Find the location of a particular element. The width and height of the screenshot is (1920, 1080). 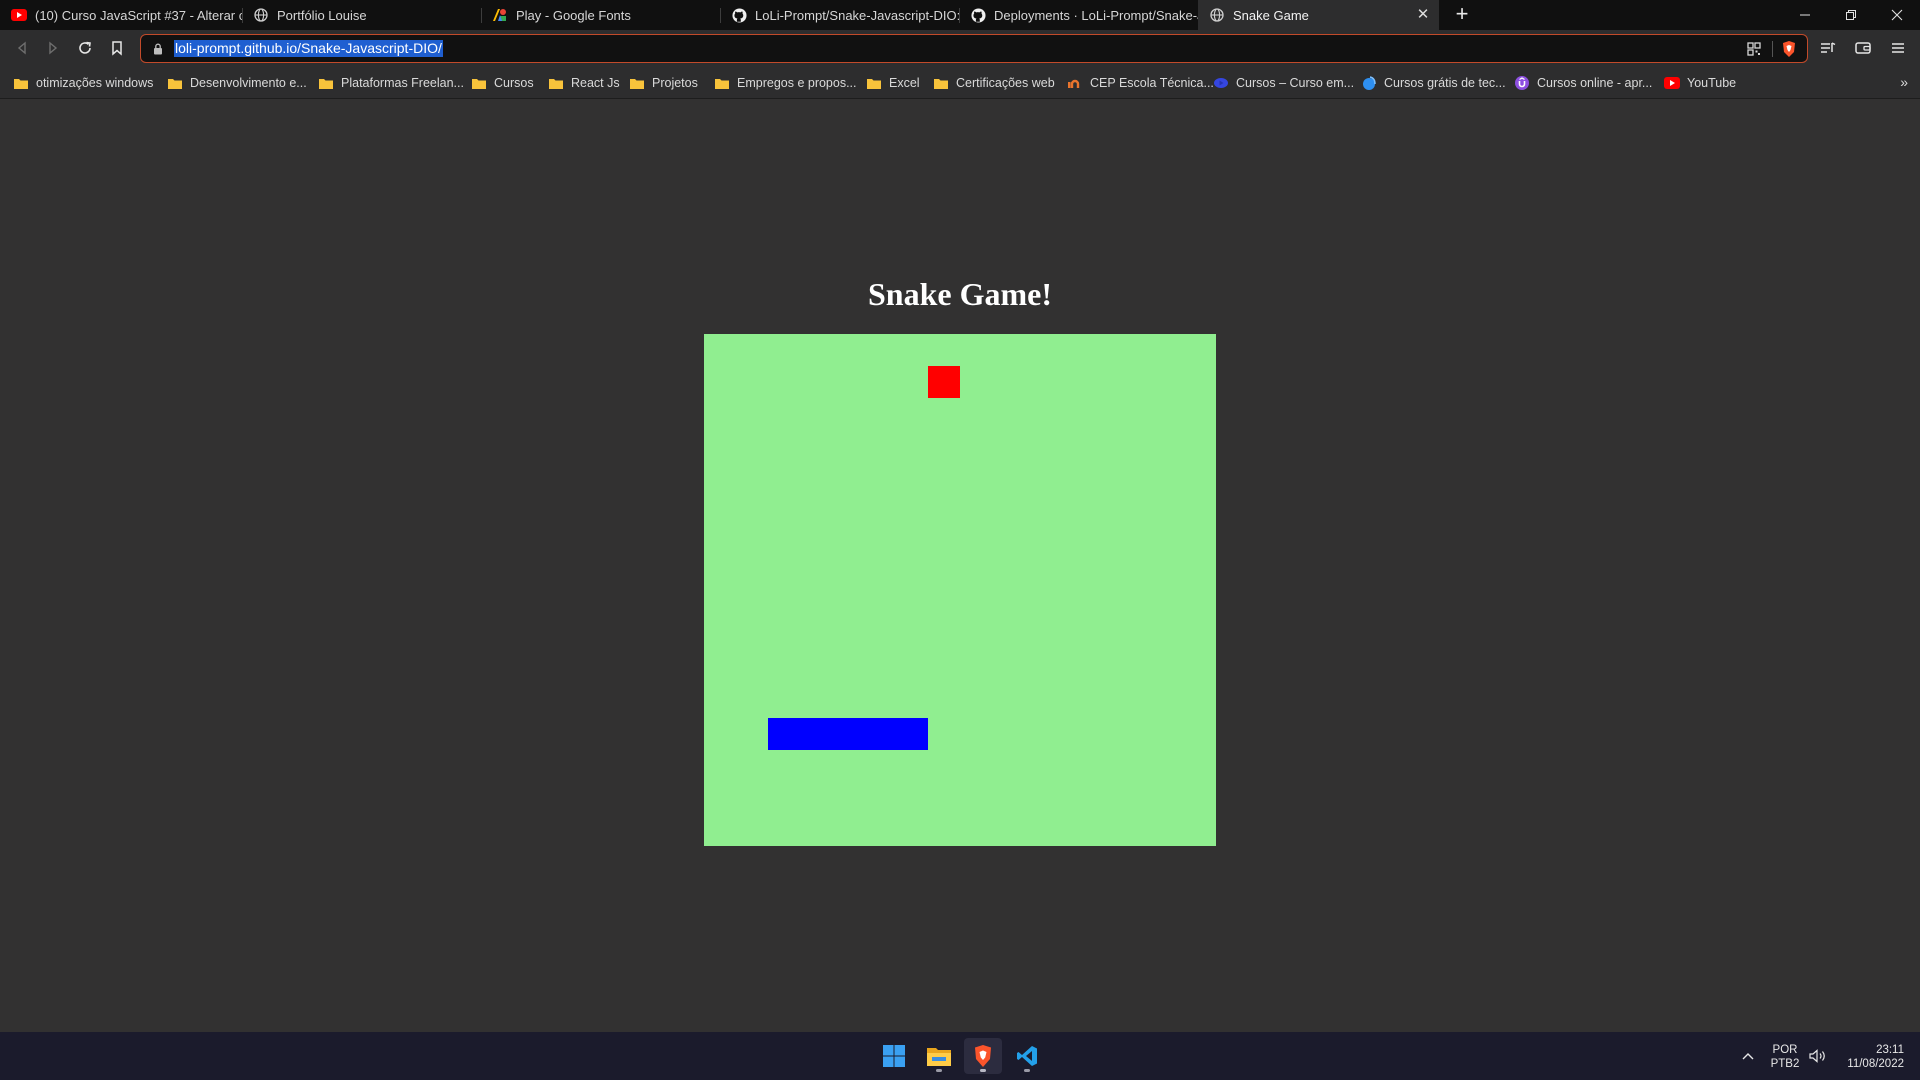

restore-icon is located at coordinates (1851, 15).